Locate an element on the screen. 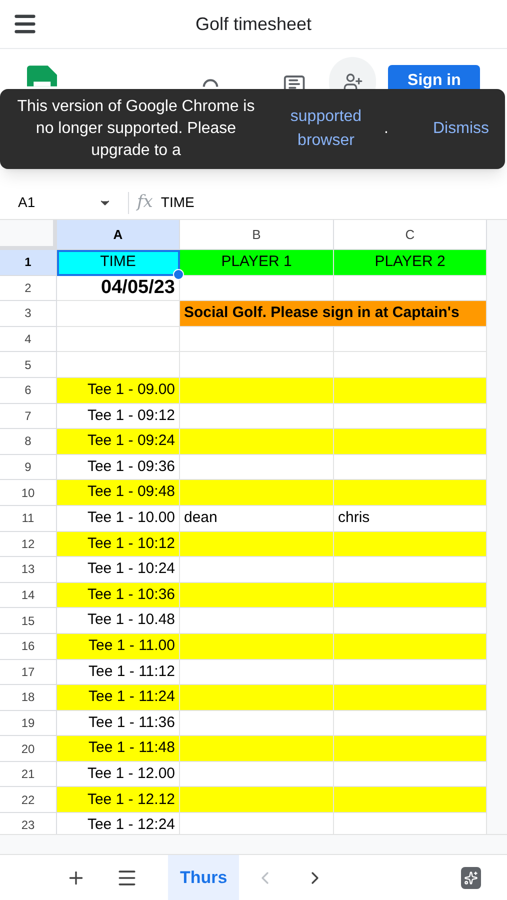  table-cell: Tee 1 - 12.00 is located at coordinates (118, 775).